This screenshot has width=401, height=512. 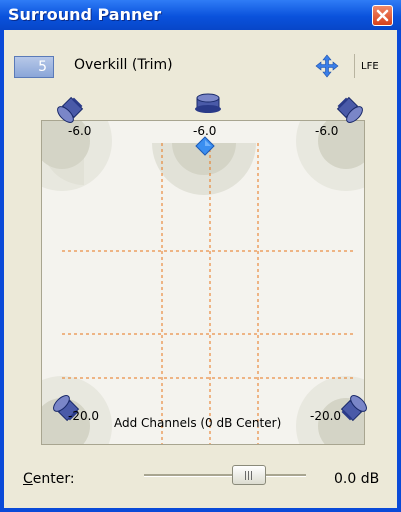 What do you see at coordinates (123, 65) in the screenshot?
I see `track-name: Overkill (Trim)` at bounding box center [123, 65].